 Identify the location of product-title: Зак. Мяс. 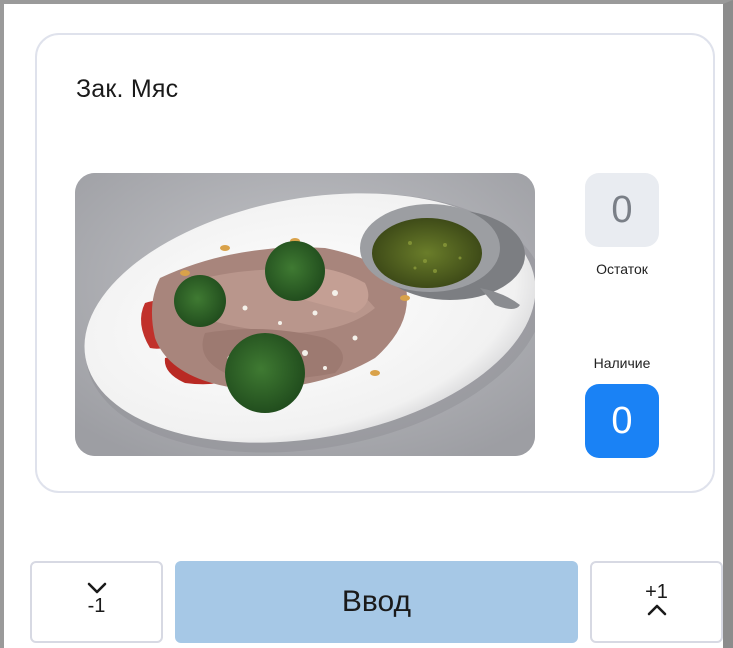
(127, 89).